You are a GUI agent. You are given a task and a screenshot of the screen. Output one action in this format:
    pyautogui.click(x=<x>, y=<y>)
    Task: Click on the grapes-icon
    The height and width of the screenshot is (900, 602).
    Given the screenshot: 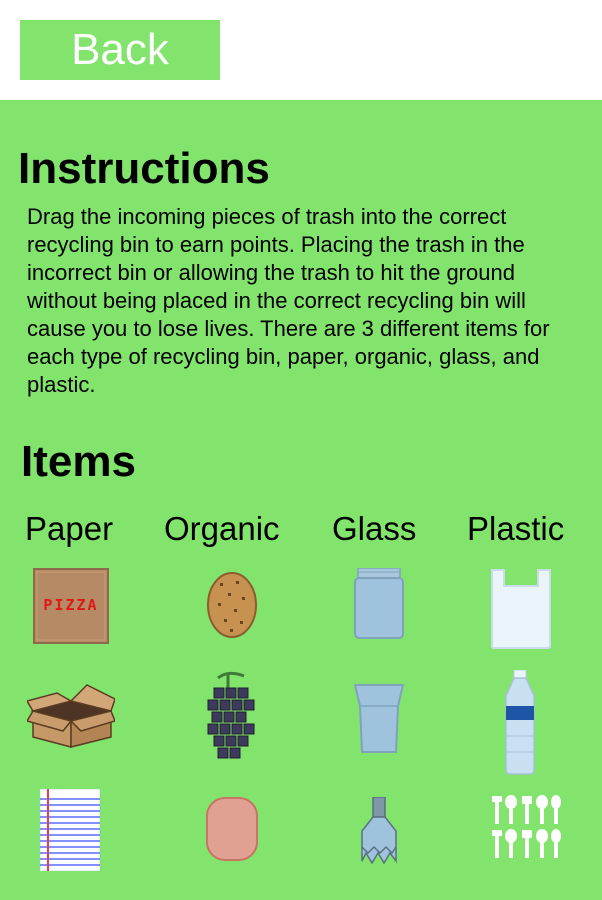 What is the action you would take?
    pyautogui.click(x=231, y=716)
    